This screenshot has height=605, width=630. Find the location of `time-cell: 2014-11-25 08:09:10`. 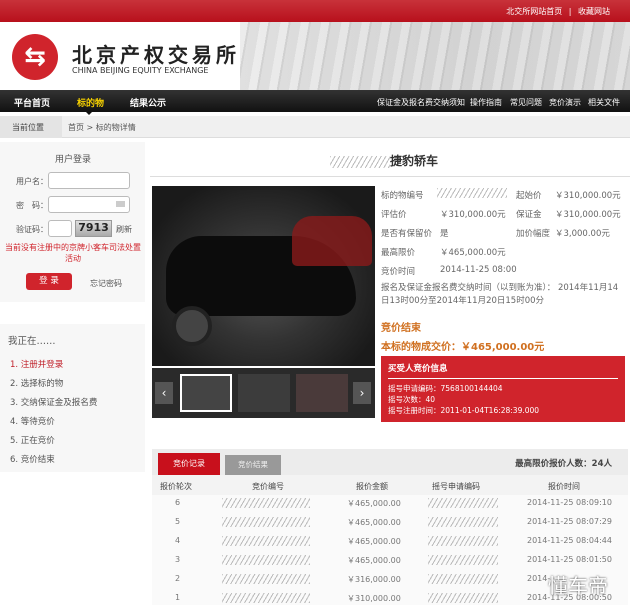

time-cell: 2014-11-25 08:09:10 is located at coordinates (569, 502).